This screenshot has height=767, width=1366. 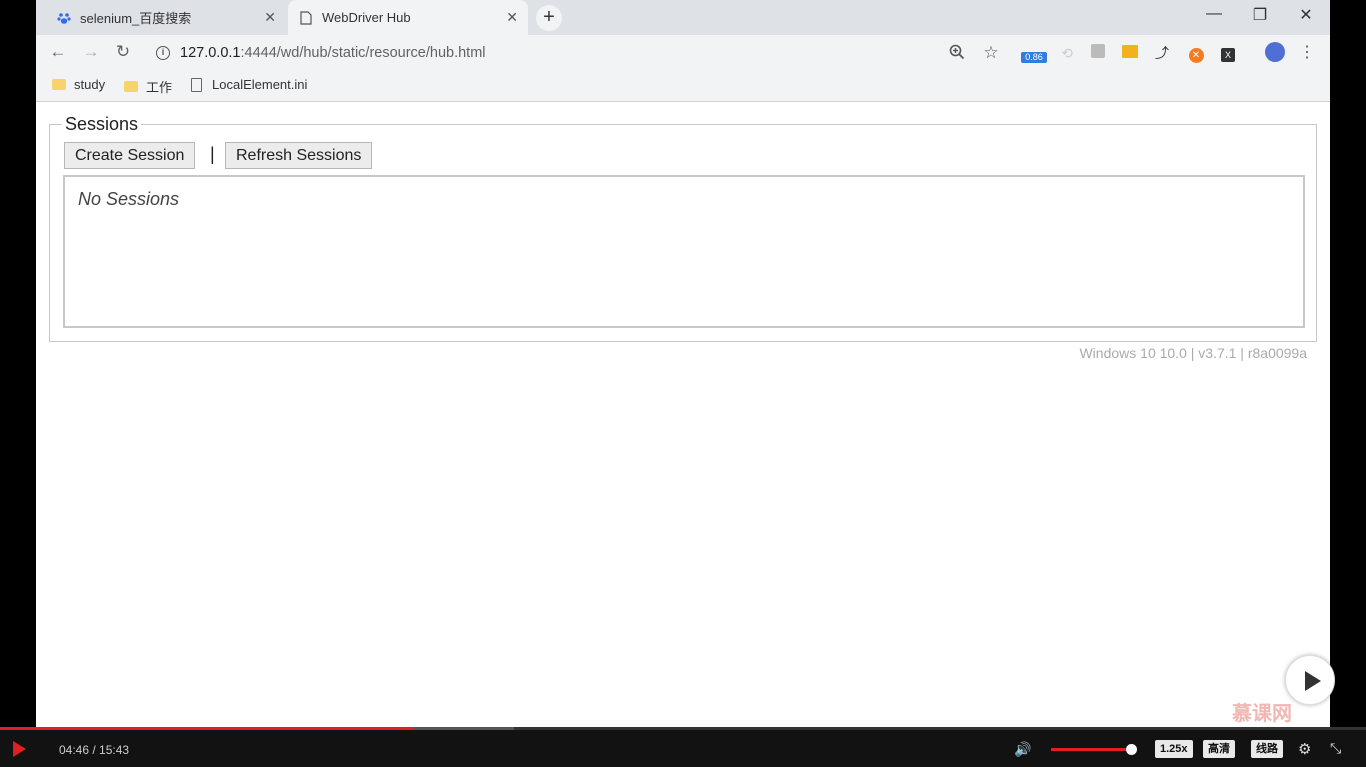 What do you see at coordinates (1307, 53) in the screenshot?
I see `menu-kebab-icon: ⋮` at bounding box center [1307, 53].